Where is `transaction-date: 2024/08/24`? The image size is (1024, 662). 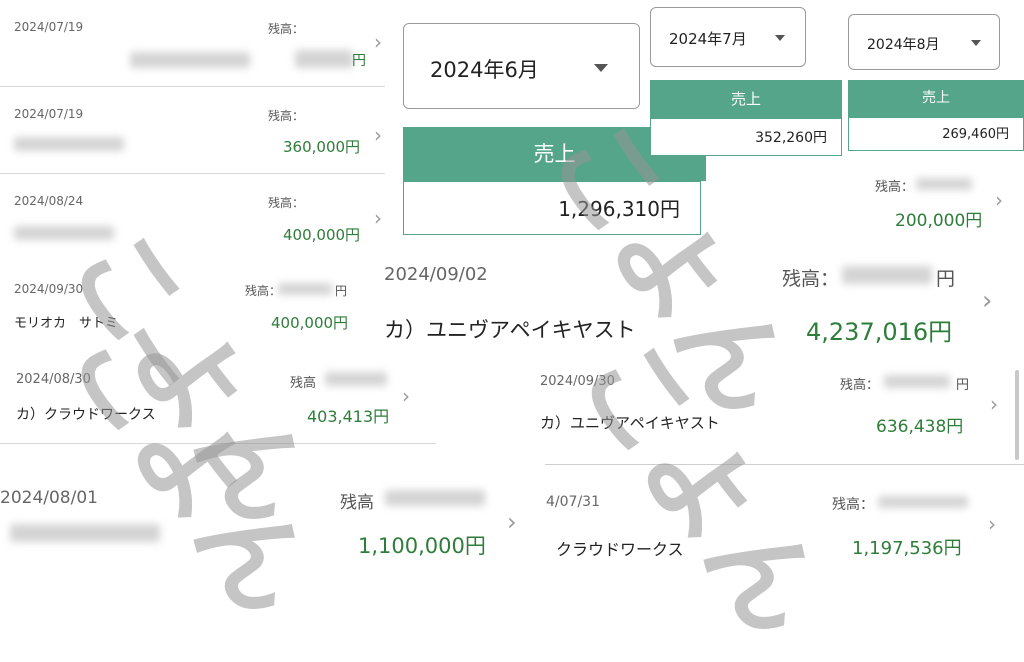 transaction-date: 2024/08/24 is located at coordinates (49, 201).